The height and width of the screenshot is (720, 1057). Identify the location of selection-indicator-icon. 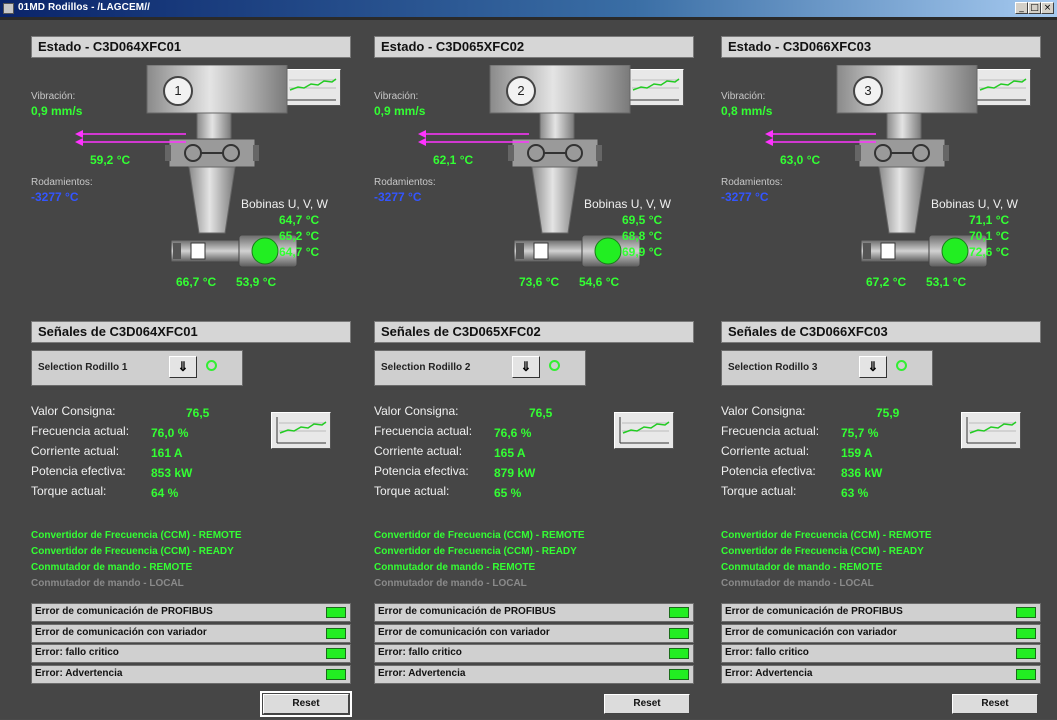
(554, 365).